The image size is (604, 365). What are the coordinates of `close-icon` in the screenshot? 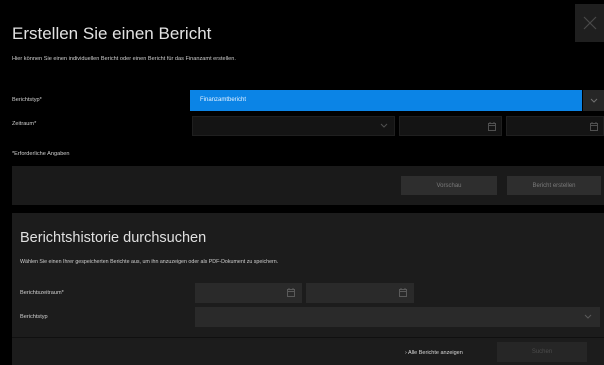 It's located at (589, 23).